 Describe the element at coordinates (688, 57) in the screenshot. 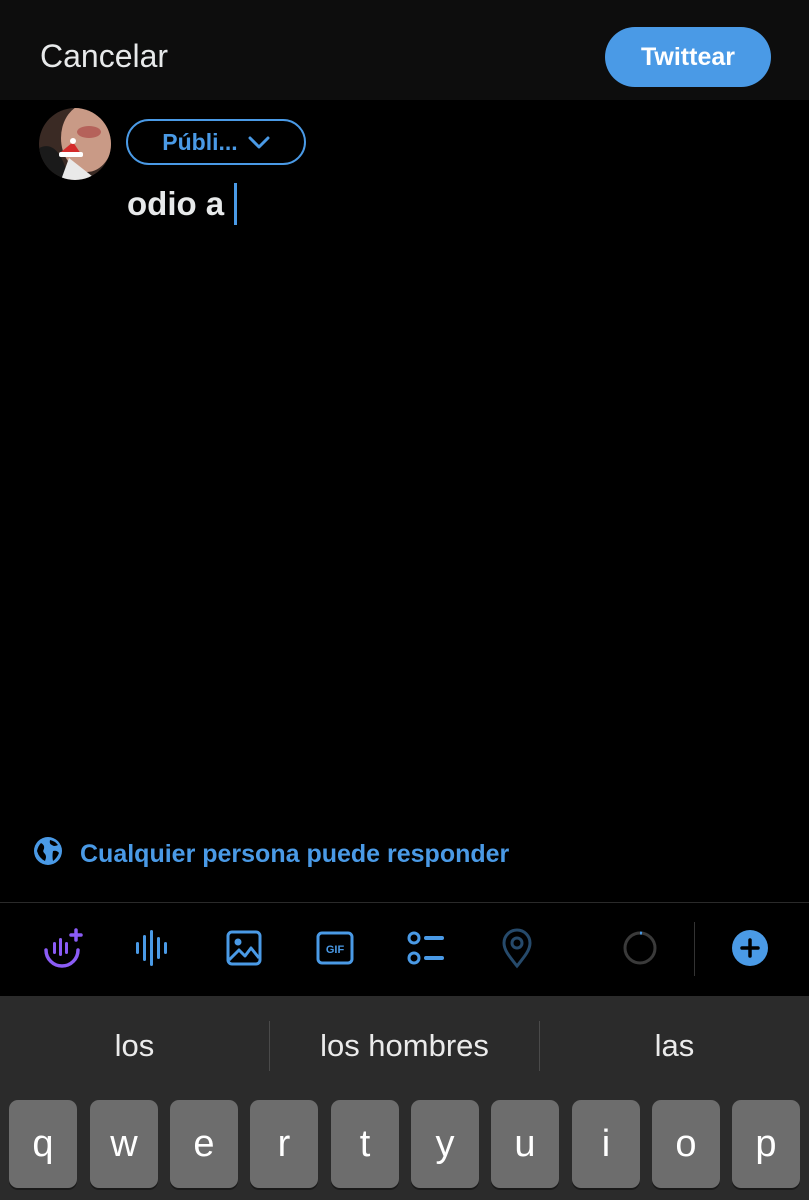

I see `tweet-button: Twittear` at that location.